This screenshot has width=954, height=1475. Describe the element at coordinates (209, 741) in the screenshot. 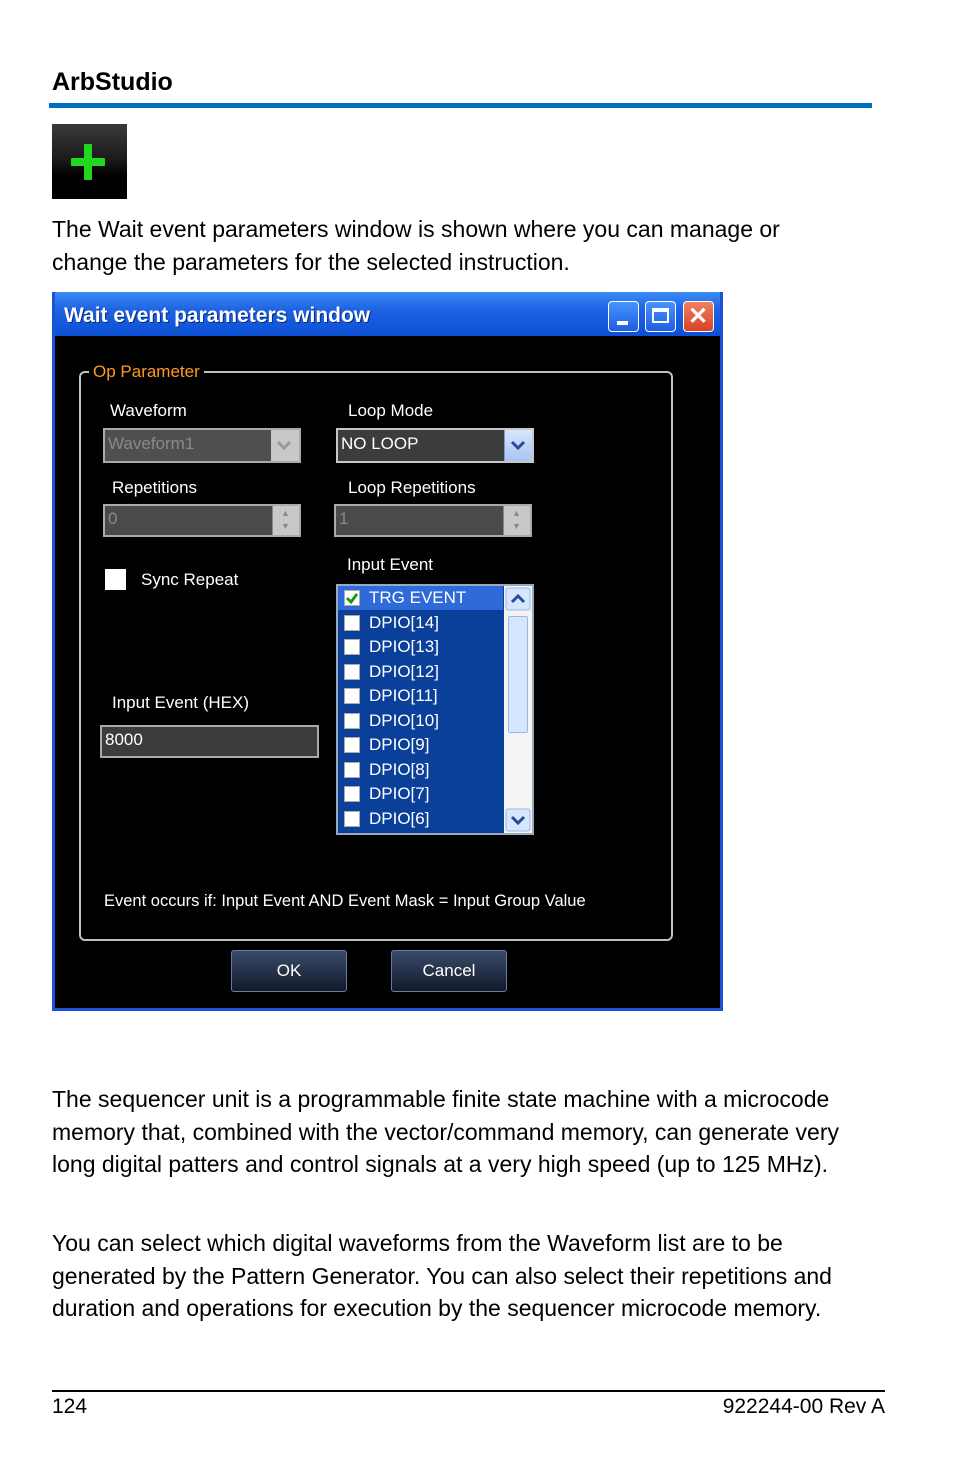

I see `input-event-hex-field: 8000` at that location.